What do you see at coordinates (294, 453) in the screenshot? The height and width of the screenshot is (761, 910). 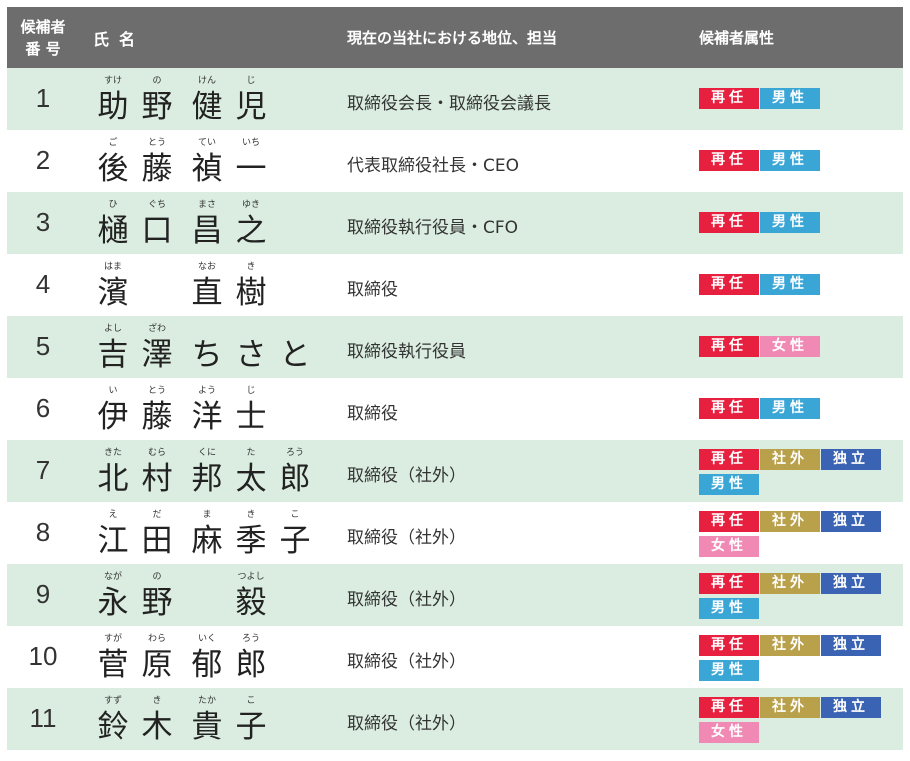 I see `name-ruby: ろう` at bounding box center [294, 453].